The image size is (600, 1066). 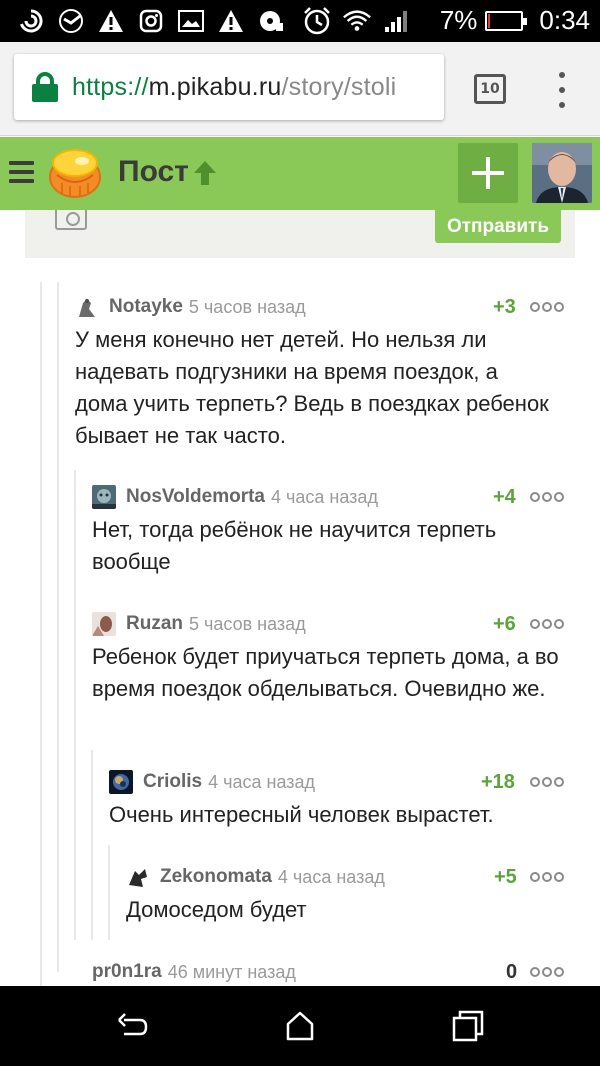 I want to click on battery-percent: 7%, so click(x=458, y=20).